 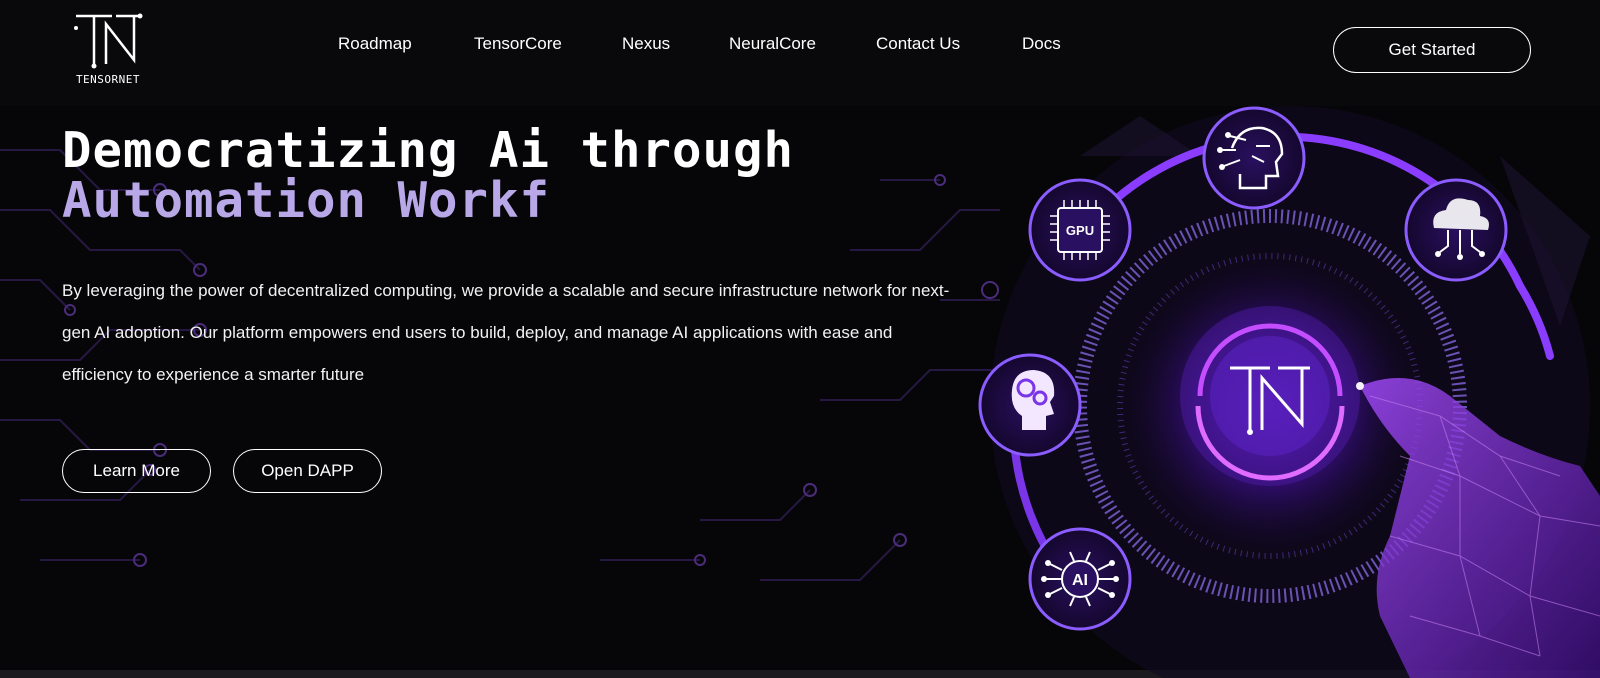 I want to click on nav-neuralcore: NeuralCore, so click(x=772, y=44).